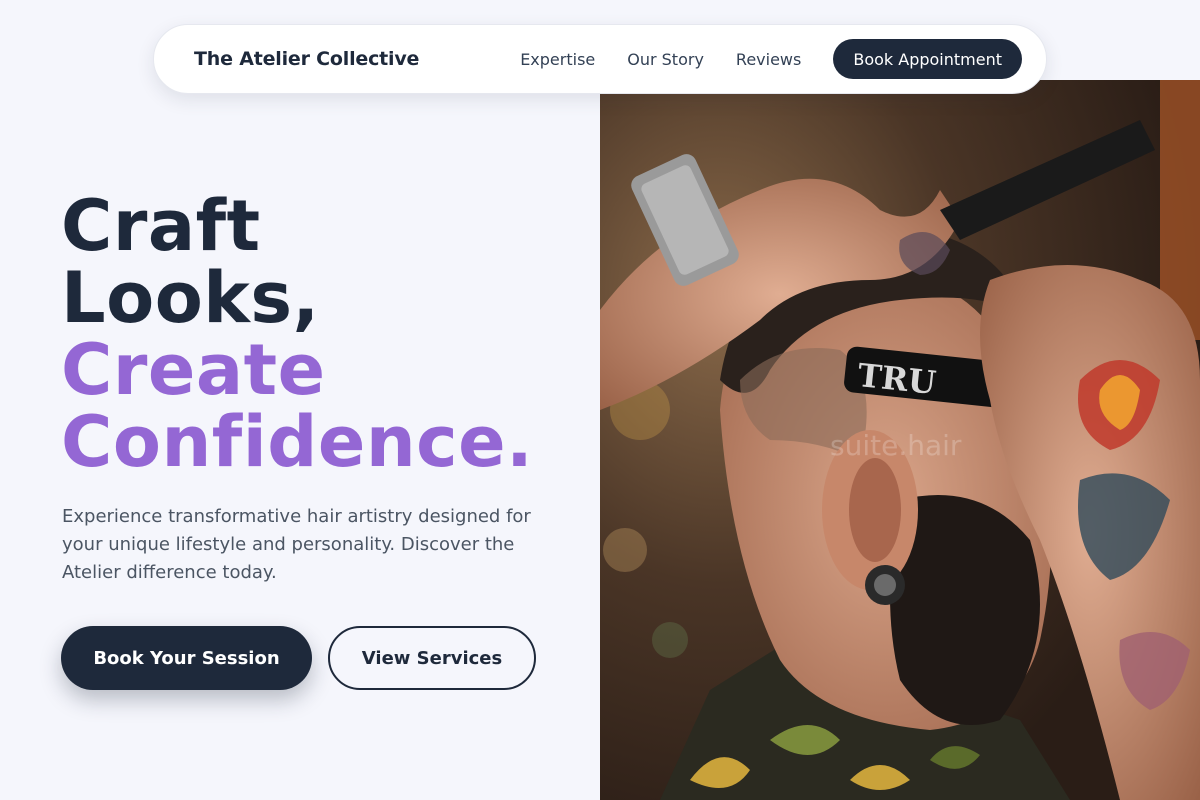  Describe the element at coordinates (186, 658) in the screenshot. I see `book-session-button: Book Your Session` at that location.